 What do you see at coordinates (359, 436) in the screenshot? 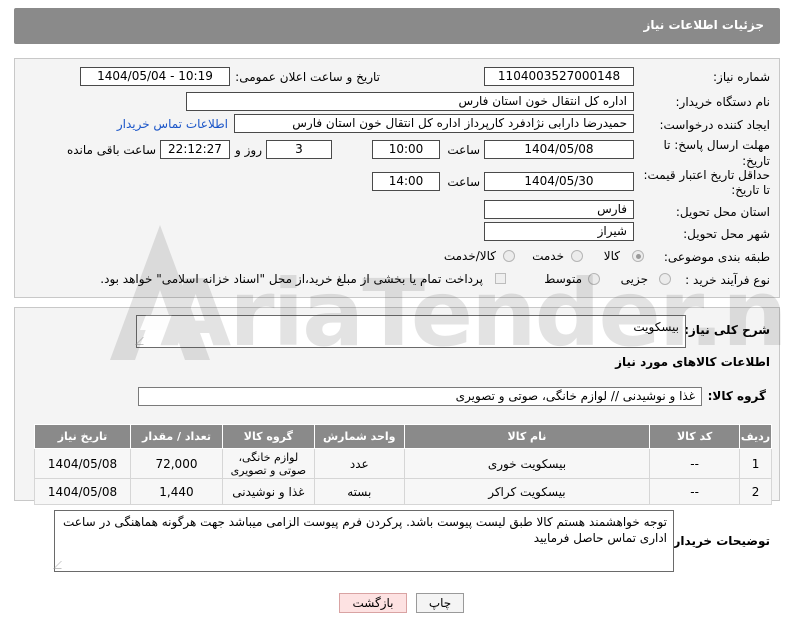
I see `col-unit: واحد شمارش` at bounding box center [359, 436].